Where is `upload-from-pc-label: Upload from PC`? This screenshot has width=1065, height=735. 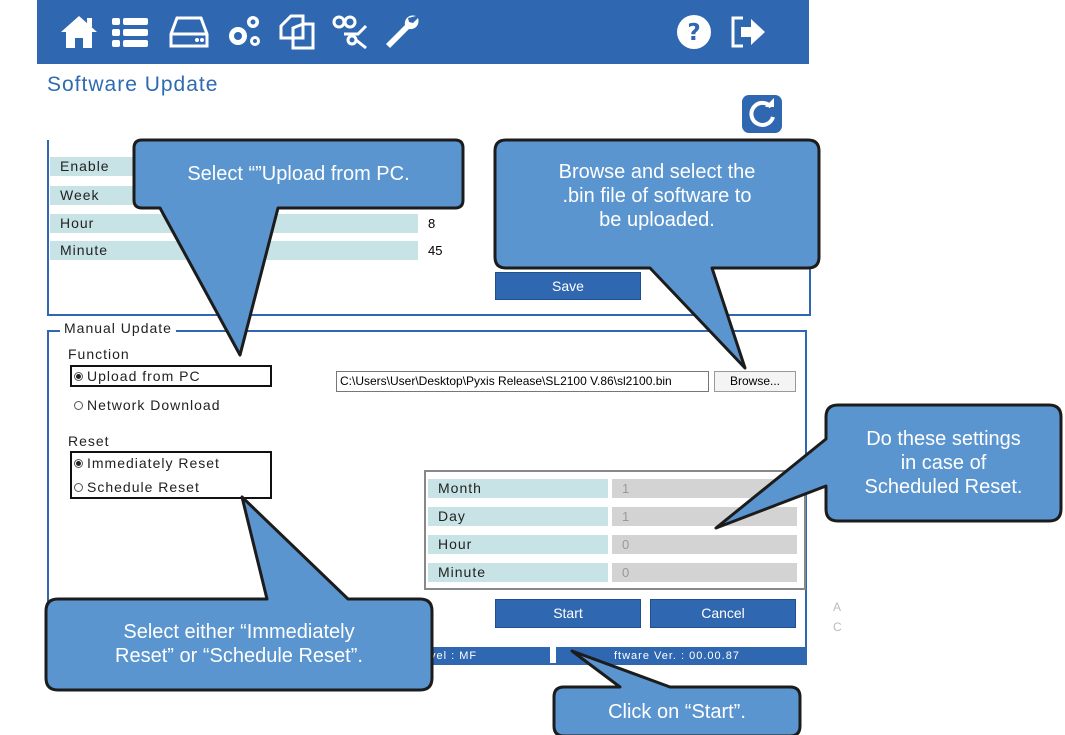 upload-from-pc-label: Upload from PC is located at coordinates (144, 376).